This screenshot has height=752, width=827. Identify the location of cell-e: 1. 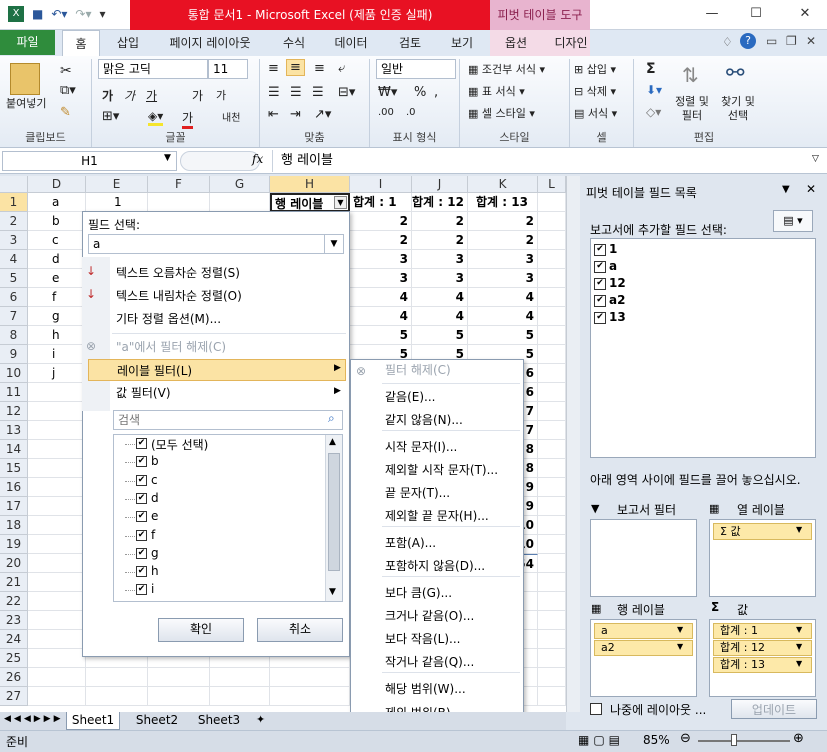
(117, 202).